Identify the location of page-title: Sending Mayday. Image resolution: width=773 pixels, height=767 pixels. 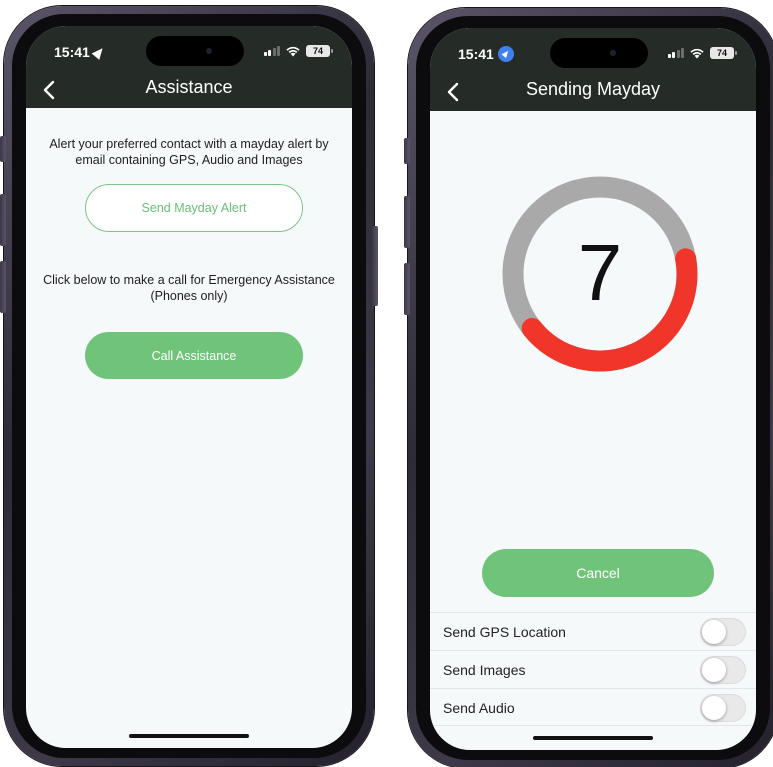
(593, 89).